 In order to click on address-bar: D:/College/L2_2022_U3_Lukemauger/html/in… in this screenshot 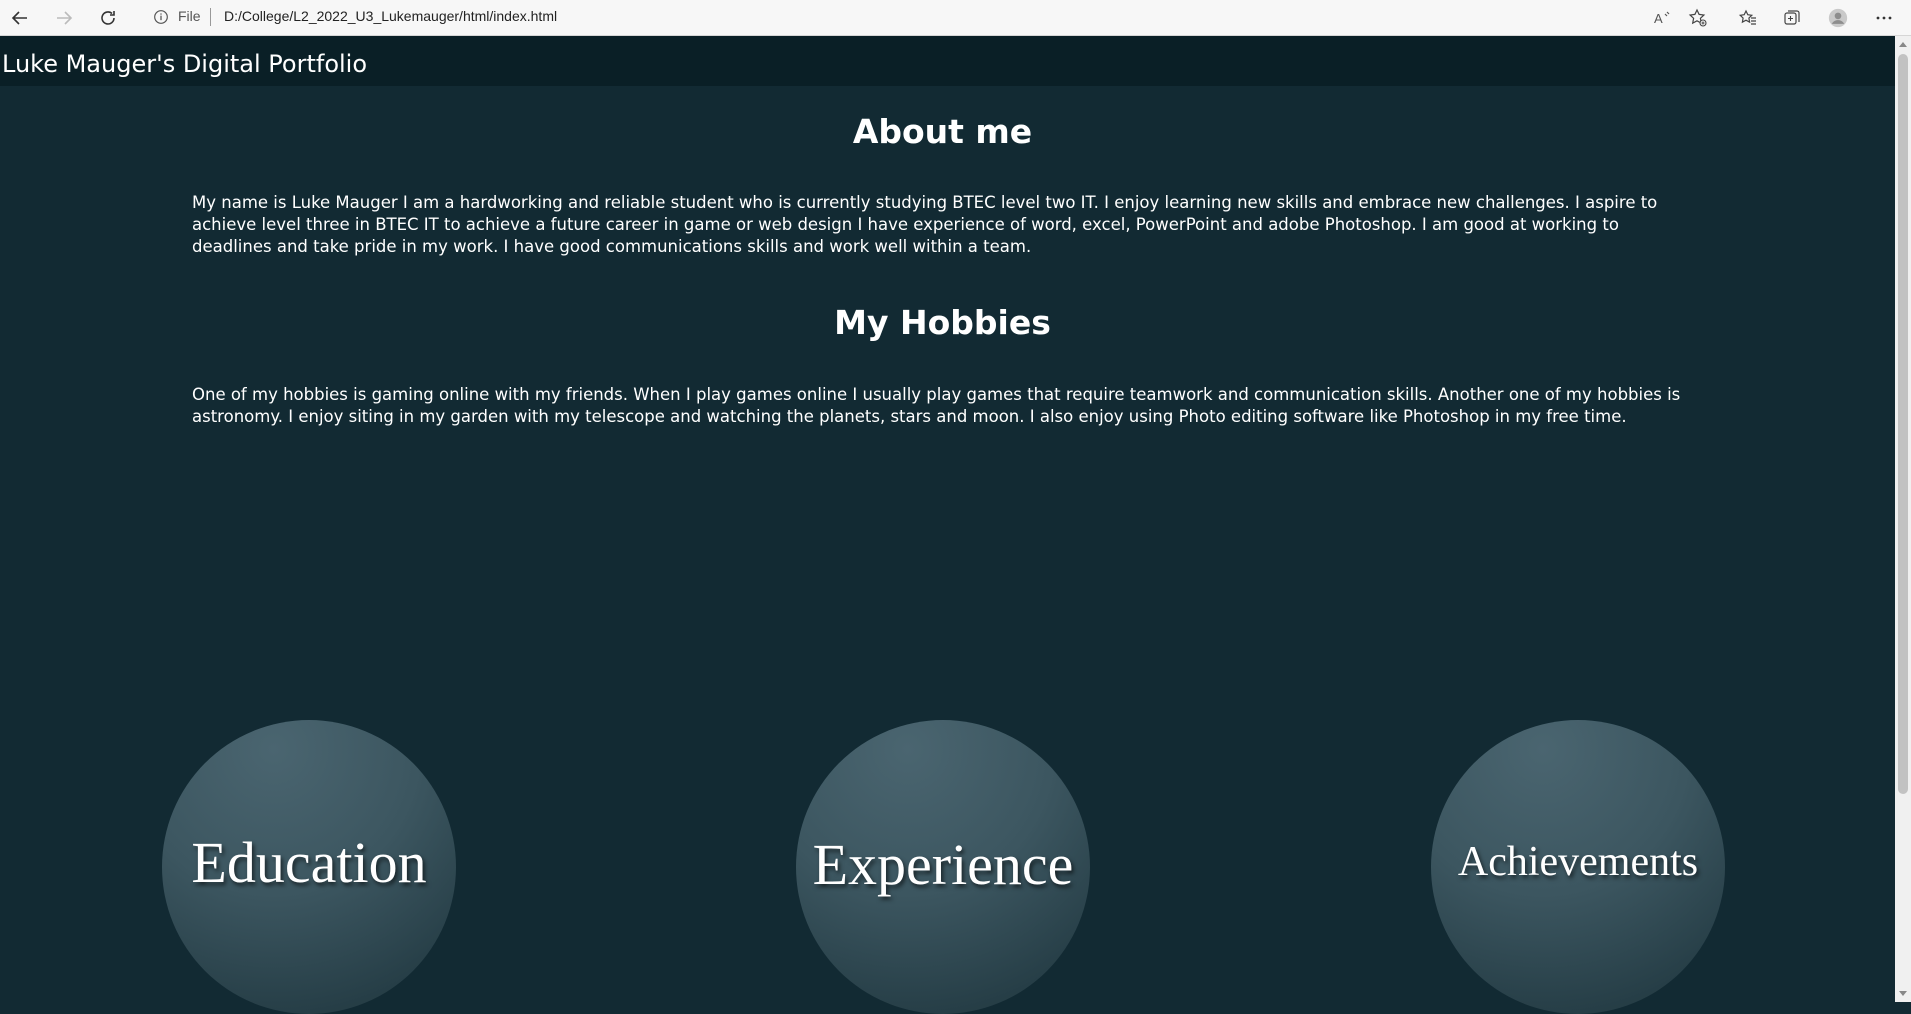, I will do `click(390, 16)`.